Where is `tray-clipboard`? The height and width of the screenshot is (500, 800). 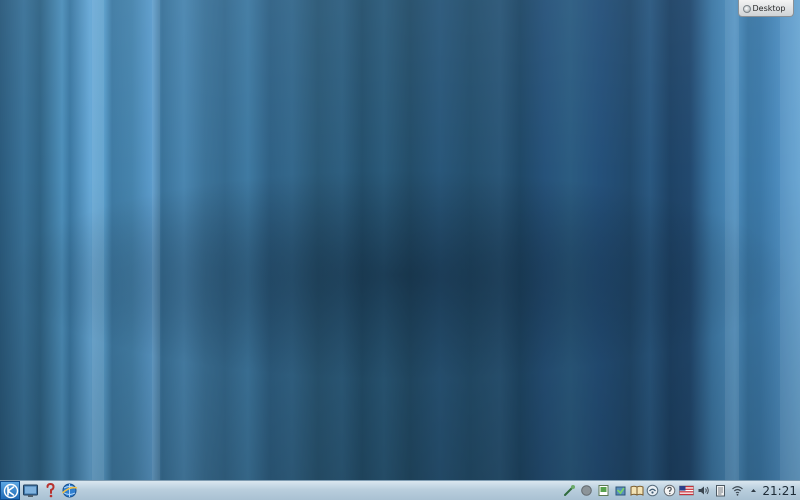 tray-clipboard is located at coordinates (720, 490).